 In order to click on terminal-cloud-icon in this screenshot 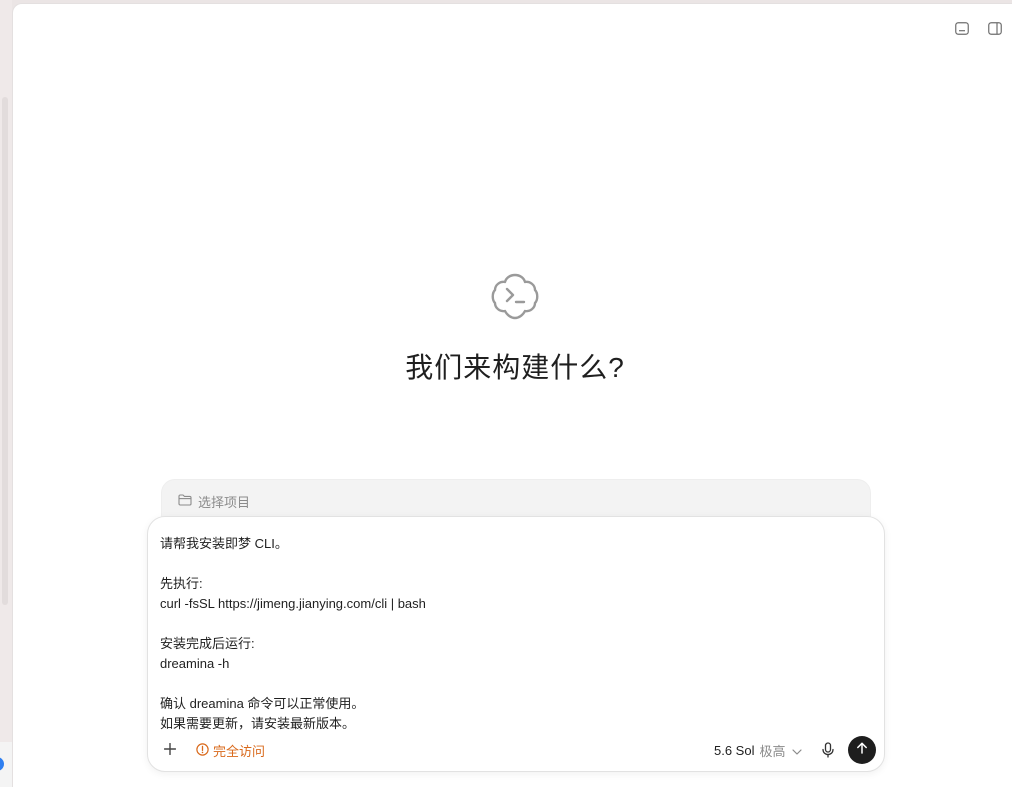, I will do `click(515, 296)`.